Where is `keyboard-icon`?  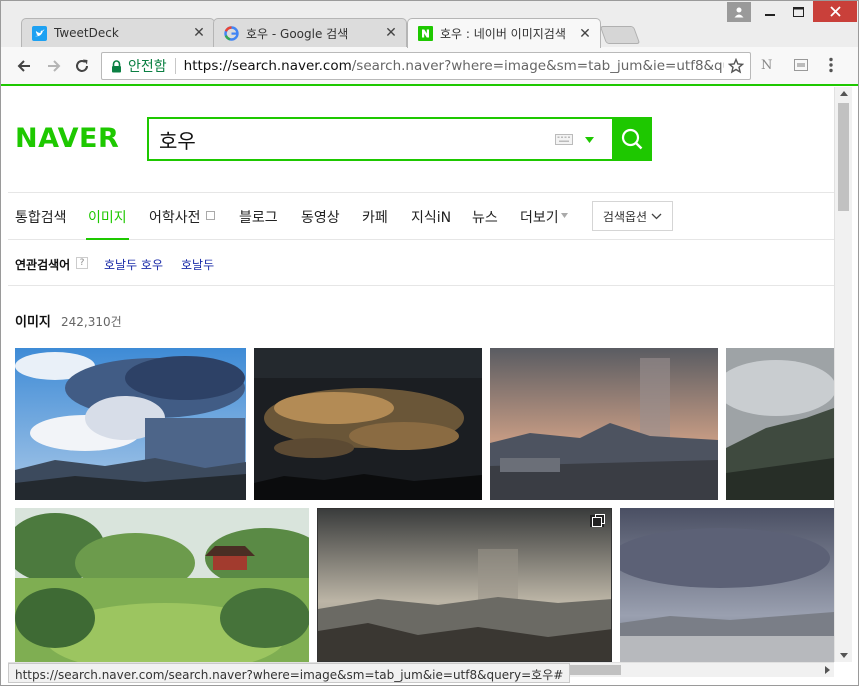 keyboard-icon is located at coordinates (564, 139).